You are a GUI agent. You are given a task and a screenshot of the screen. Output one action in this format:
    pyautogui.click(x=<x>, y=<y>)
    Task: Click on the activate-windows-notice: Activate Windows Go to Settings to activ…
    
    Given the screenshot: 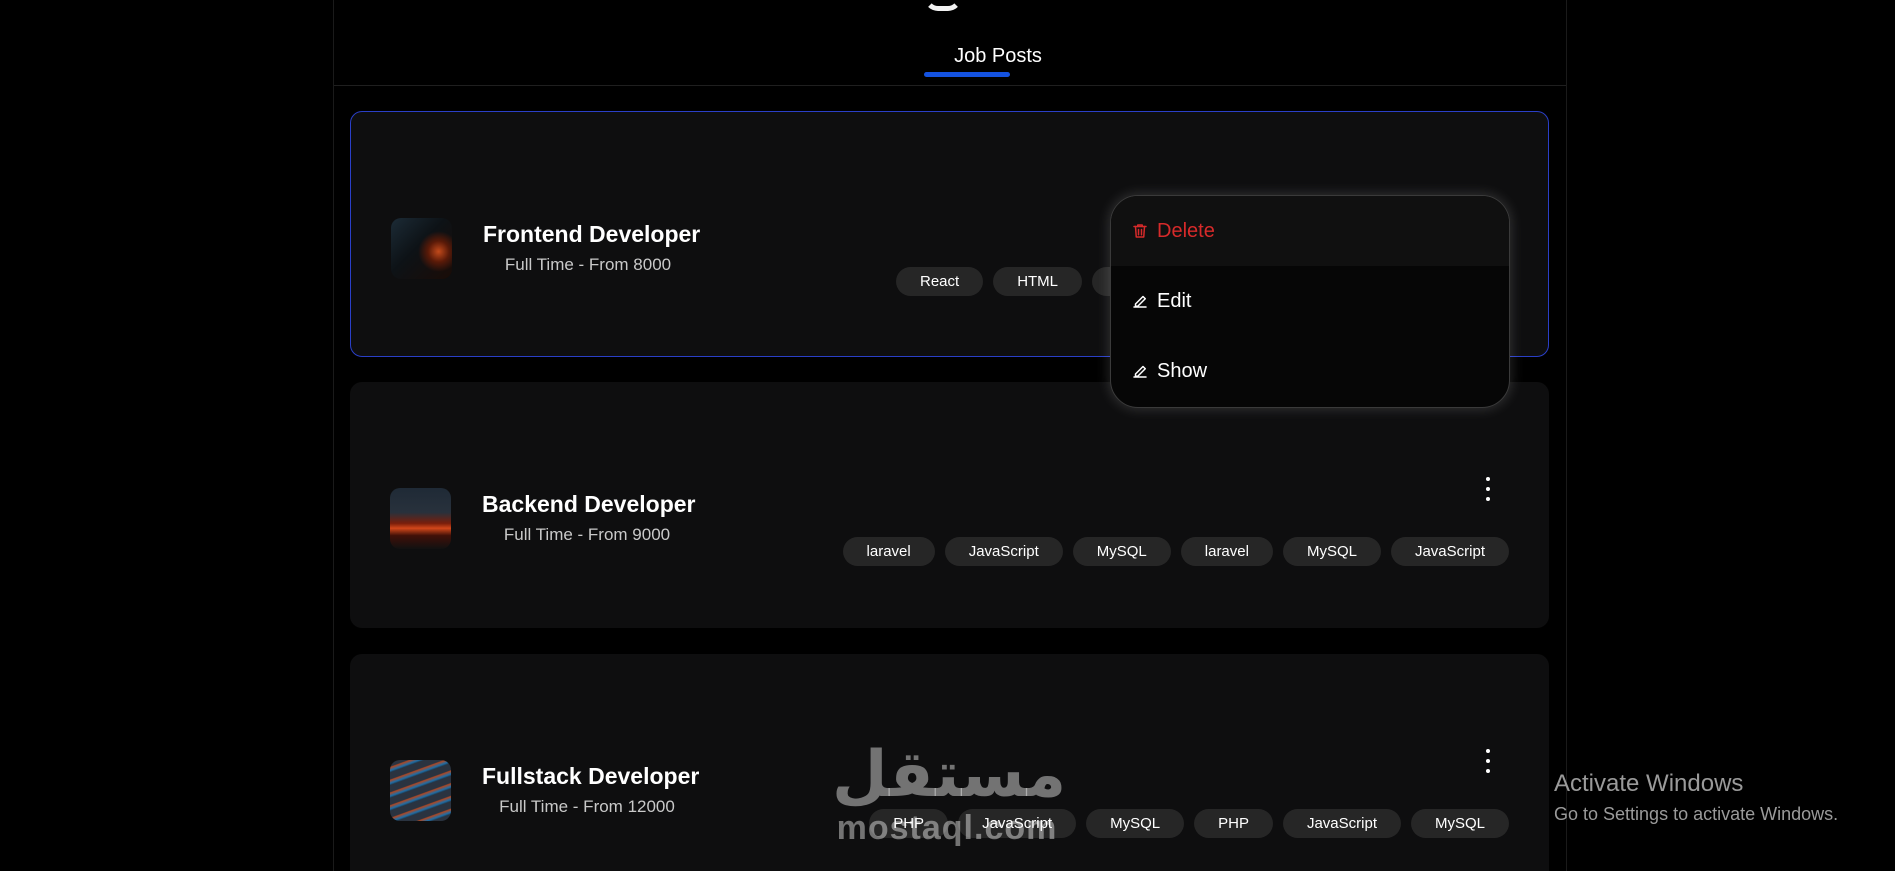 What is the action you would take?
    pyautogui.click(x=1696, y=797)
    